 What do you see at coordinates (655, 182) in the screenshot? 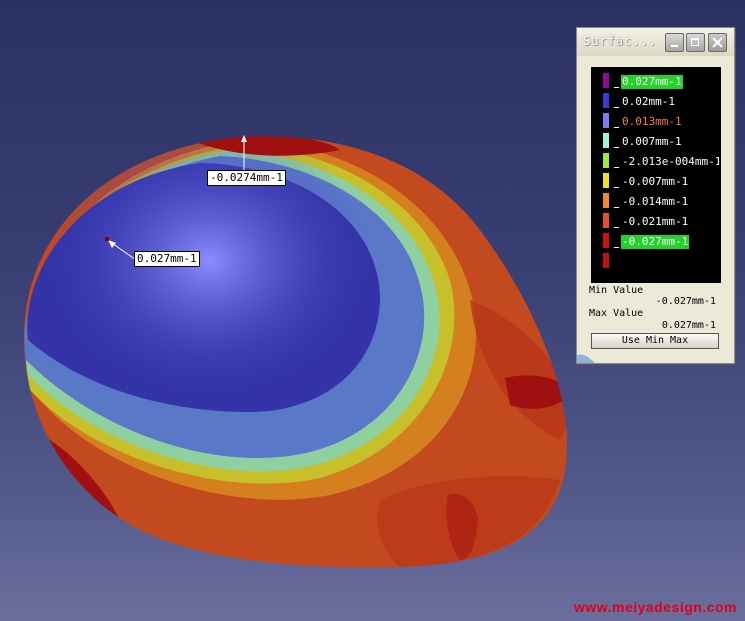
I see `legend-label: -0.007mm-1` at bounding box center [655, 182].